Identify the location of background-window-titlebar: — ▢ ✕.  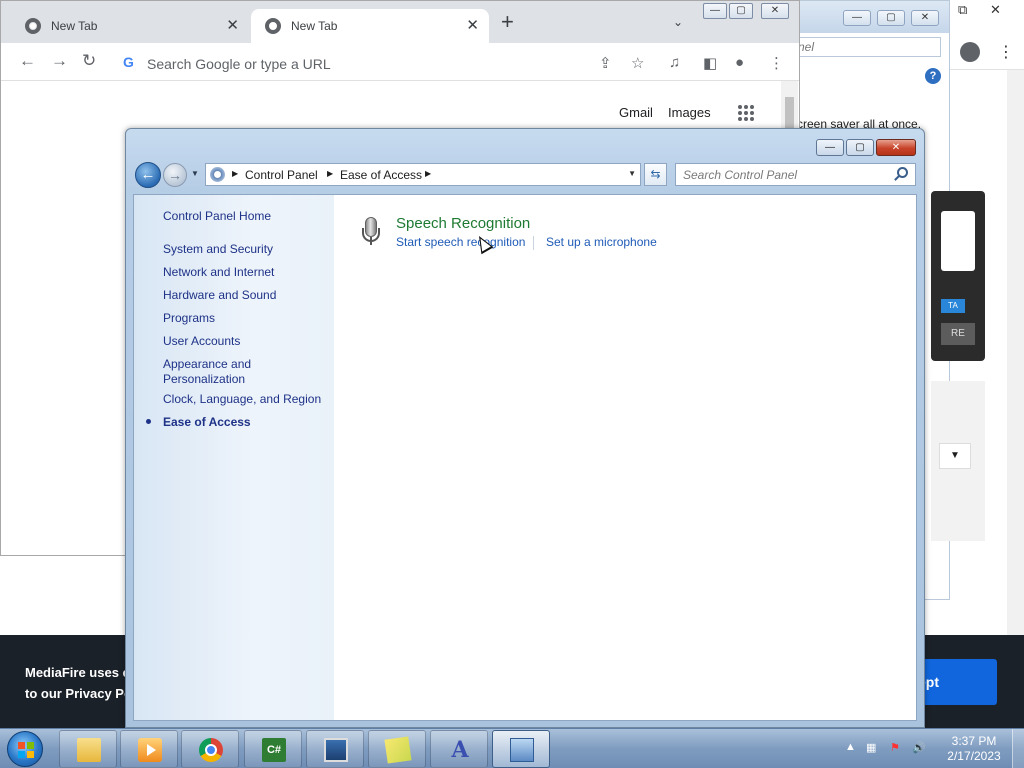
(870, 17).